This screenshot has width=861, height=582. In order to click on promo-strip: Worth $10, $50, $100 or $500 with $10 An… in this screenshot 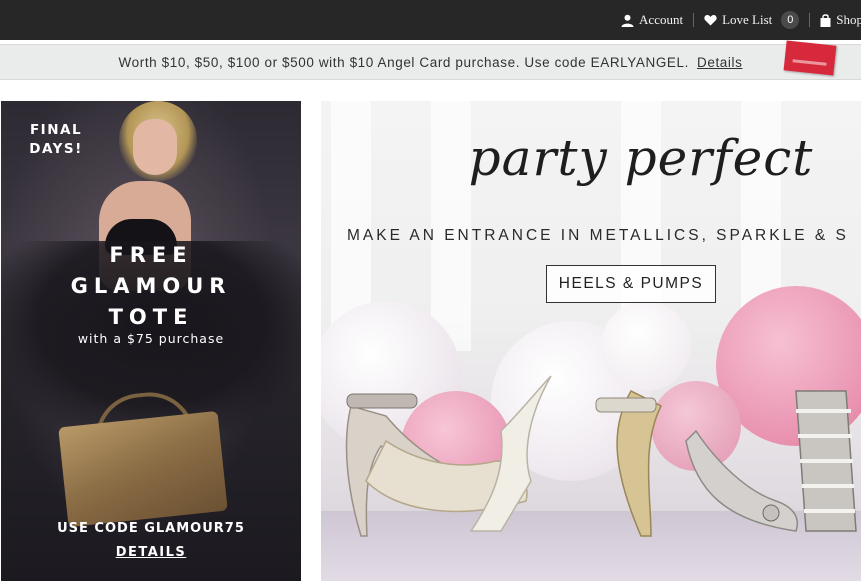, I will do `click(430, 60)`.